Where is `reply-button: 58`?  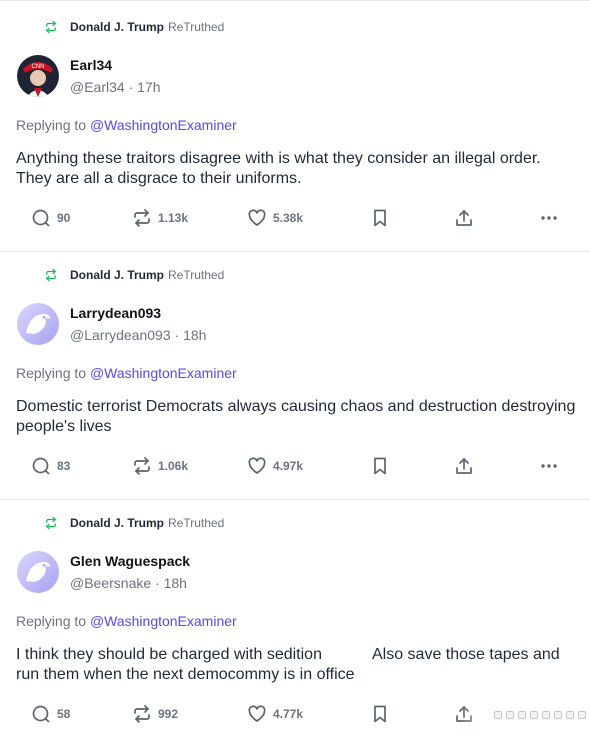
reply-button: 58 is located at coordinates (50, 714).